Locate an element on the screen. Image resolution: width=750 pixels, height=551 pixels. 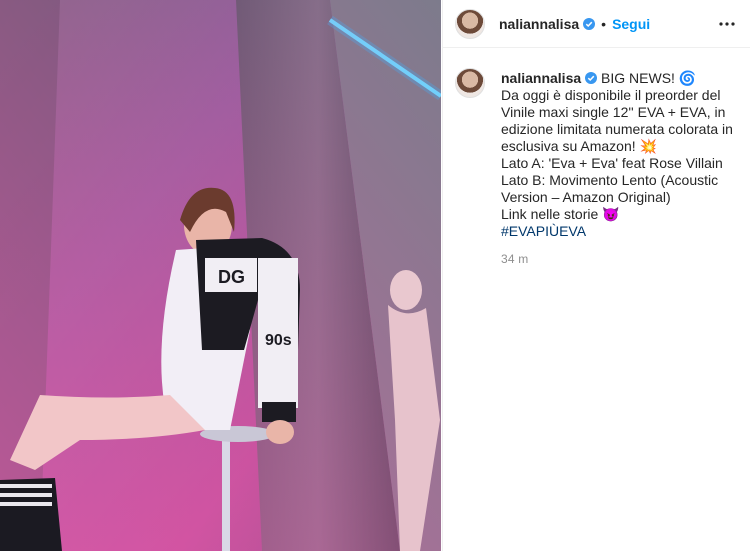
header-username: naliannalisa is located at coordinates (539, 24).